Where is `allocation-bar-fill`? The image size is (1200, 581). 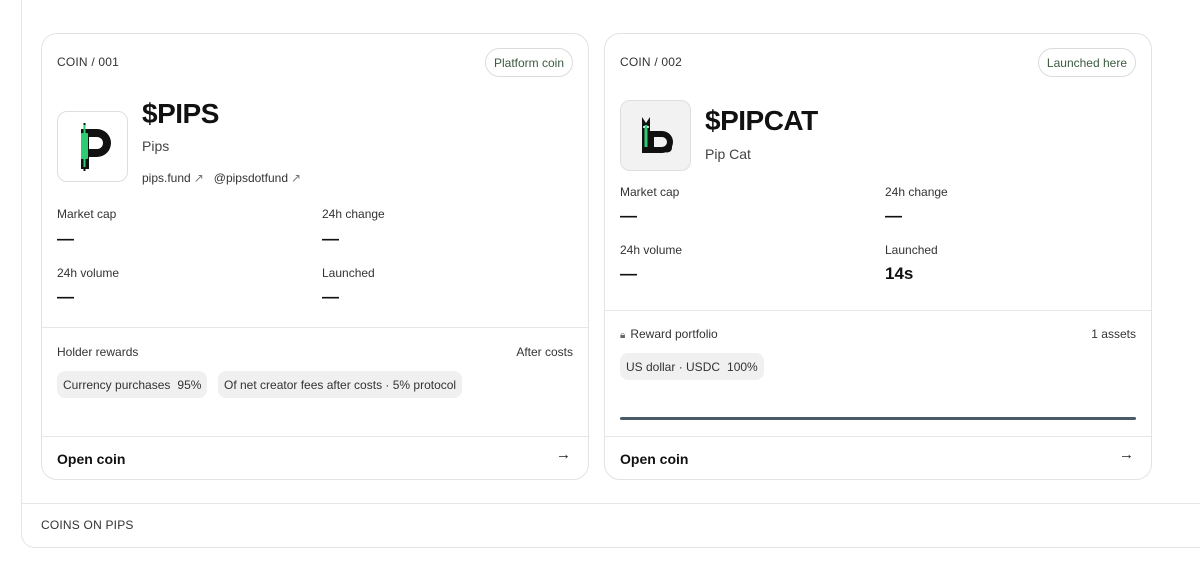
allocation-bar-fill is located at coordinates (878, 418).